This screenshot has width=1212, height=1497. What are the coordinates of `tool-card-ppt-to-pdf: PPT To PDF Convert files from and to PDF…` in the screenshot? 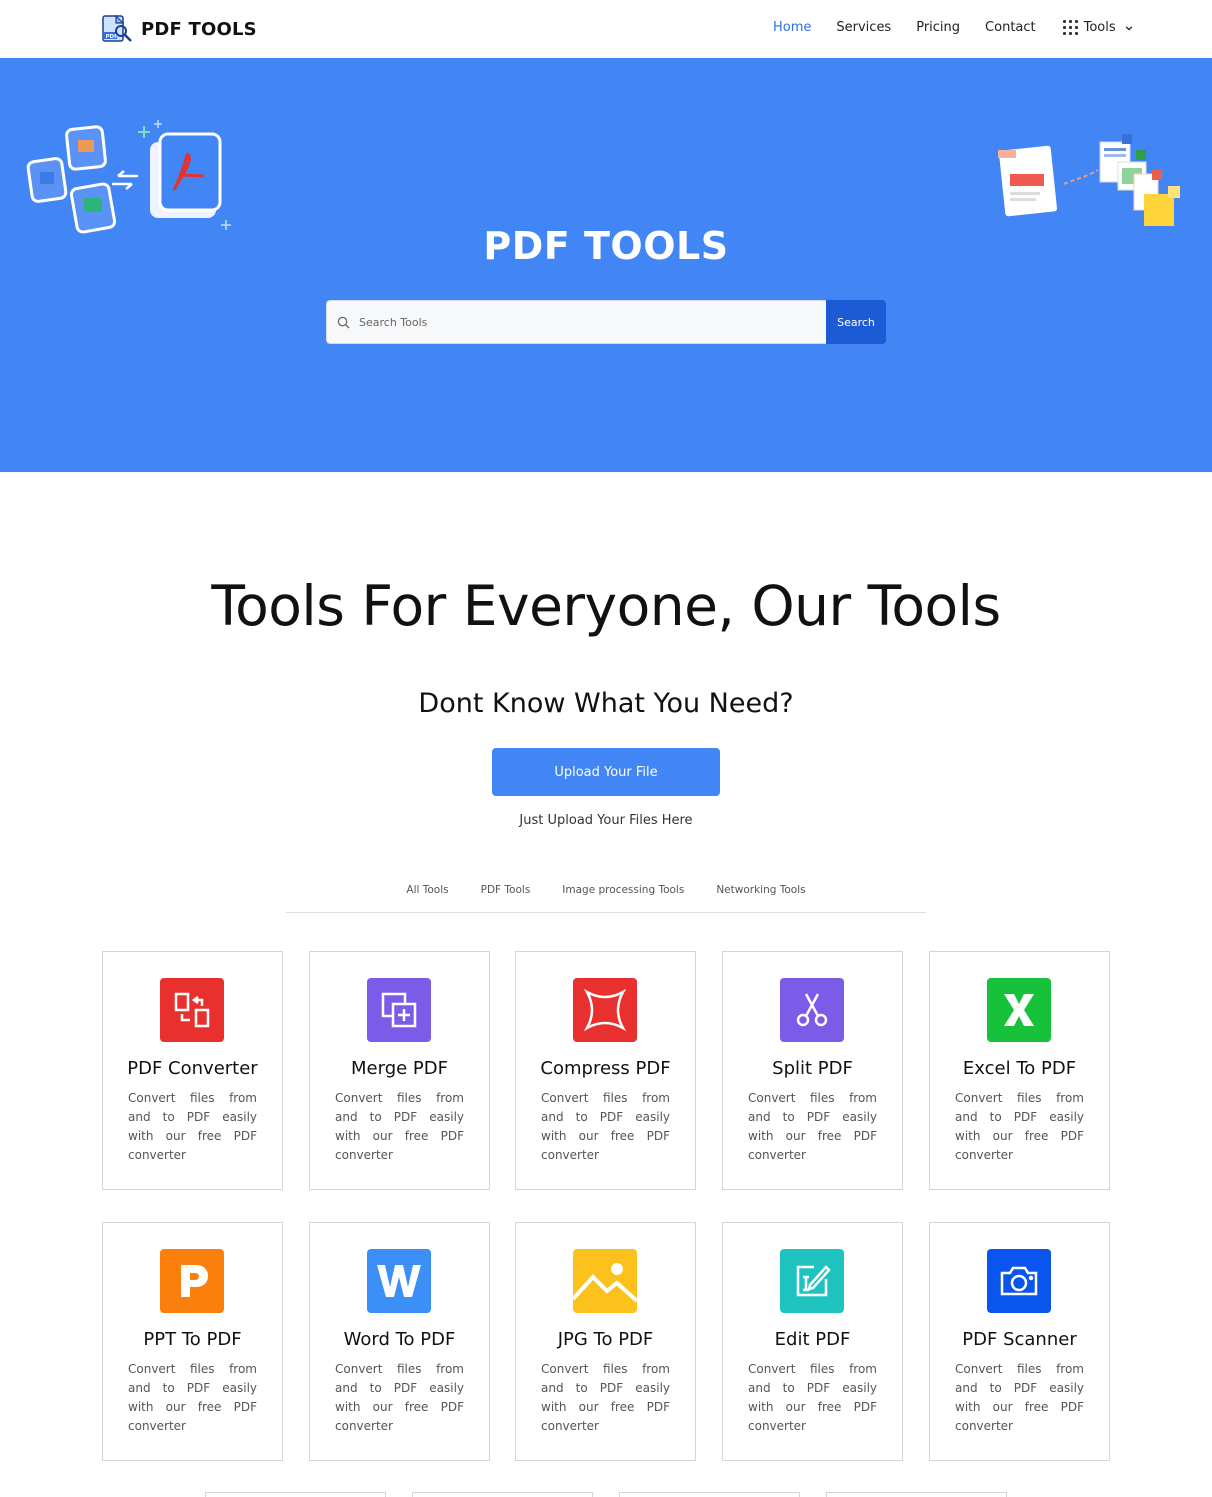 It's located at (192, 1341).